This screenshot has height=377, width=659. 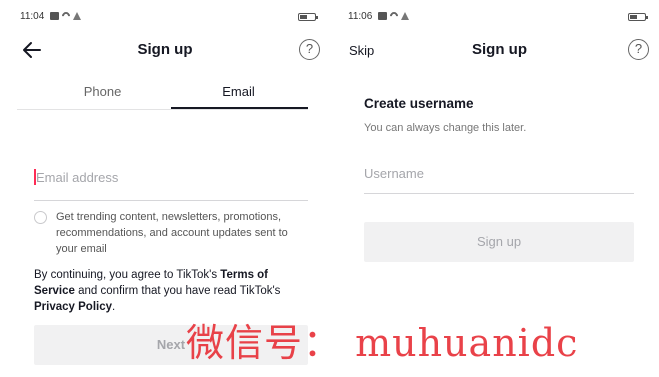 I want to click on watermark-text: 微信号： muhuanidc, so click(x=382, y=343).